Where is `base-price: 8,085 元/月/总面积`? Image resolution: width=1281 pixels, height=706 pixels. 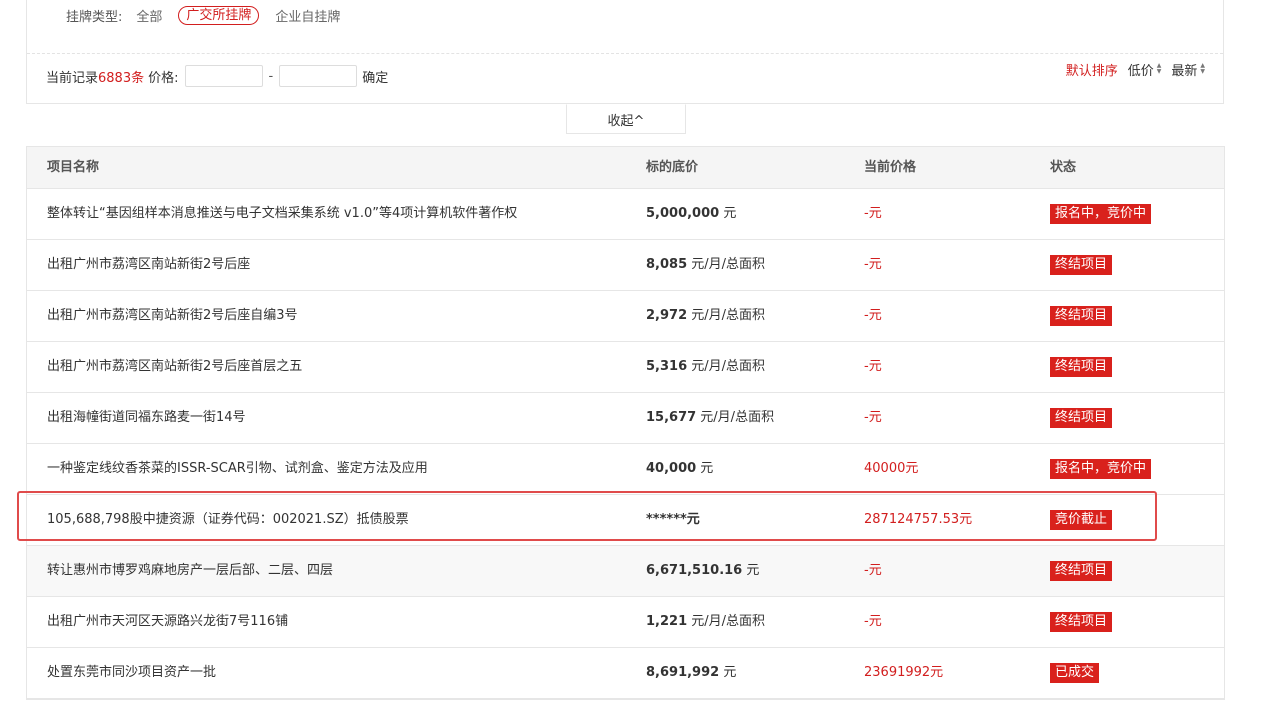 base-price: 8,085 元/月/总面积 is located at coordinates (705, 265).